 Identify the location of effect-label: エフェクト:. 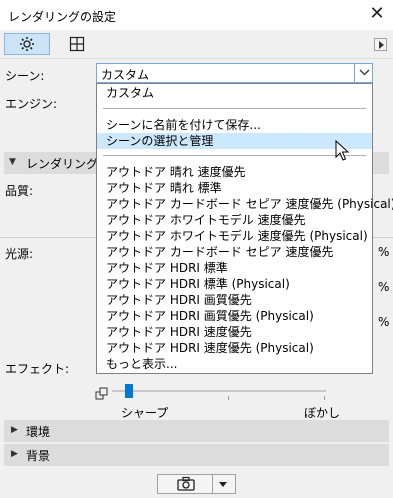
(37, 369).